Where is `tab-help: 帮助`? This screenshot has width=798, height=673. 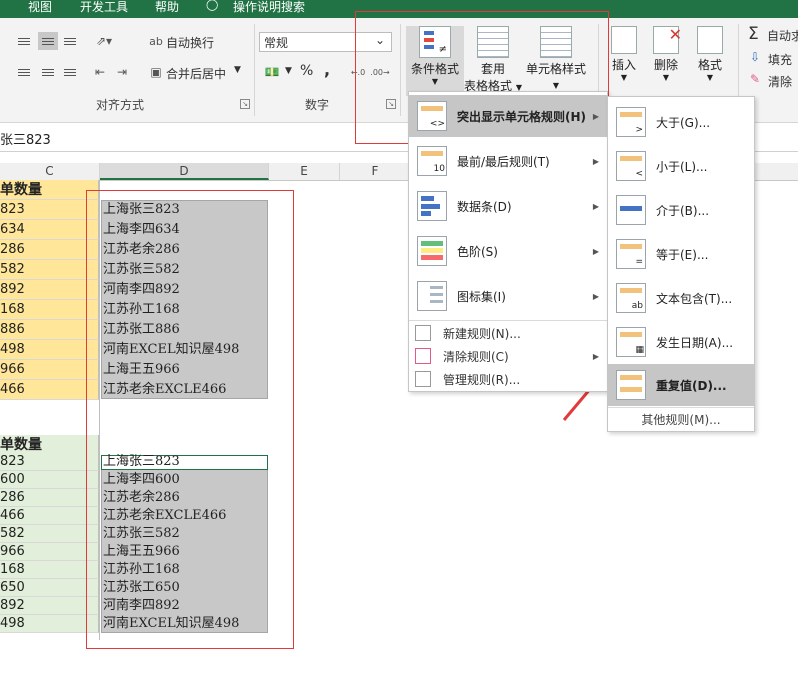
tab-help: 帮助 is located at coordinates (167, 7).